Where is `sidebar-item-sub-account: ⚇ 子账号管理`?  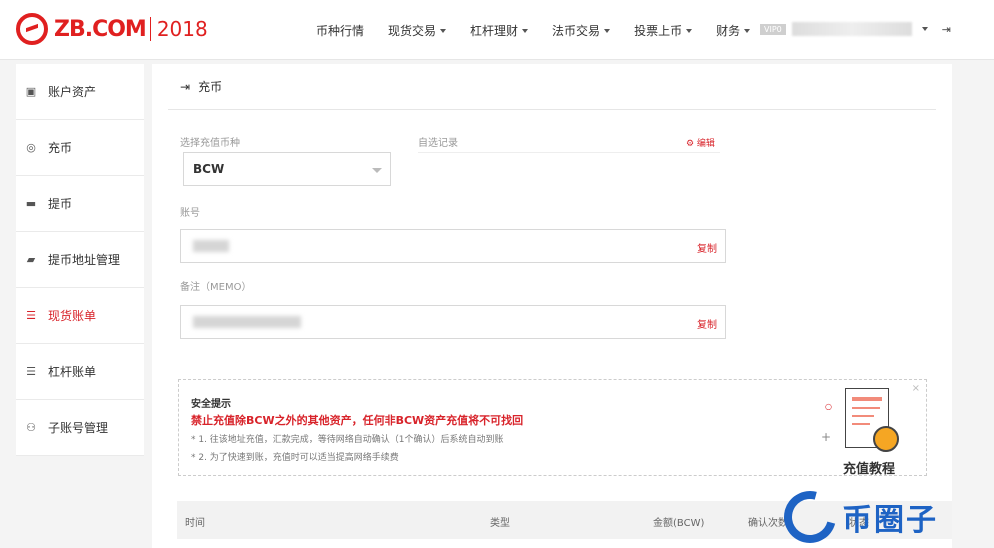
sidebar-item-sub-account: ⚇ 子账号管理 is located at coordinates (80, 428).